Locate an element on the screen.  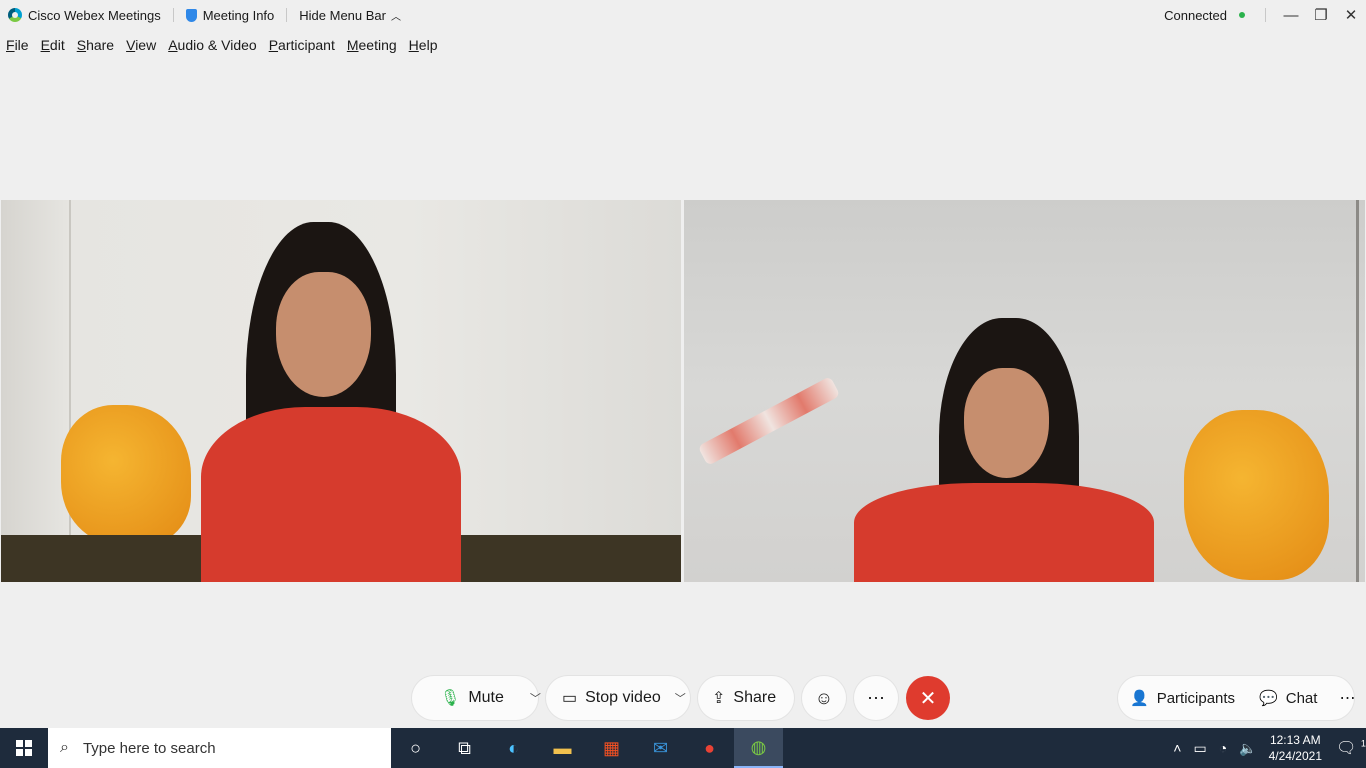
reactions-button: ☺ is located at coordinates (824, 698).